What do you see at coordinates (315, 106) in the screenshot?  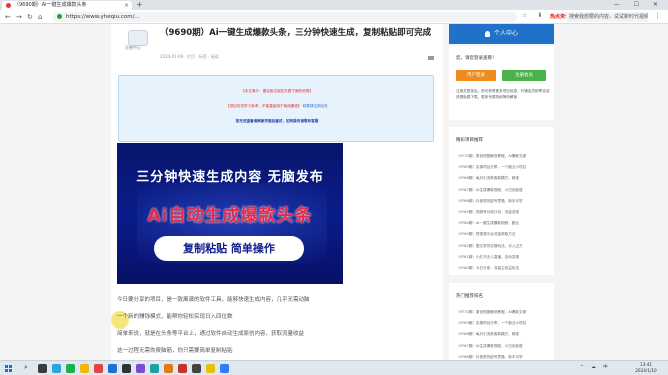 I see `notice-line-2-blue: 转载请注明出处` at bounding box center [315, 106].